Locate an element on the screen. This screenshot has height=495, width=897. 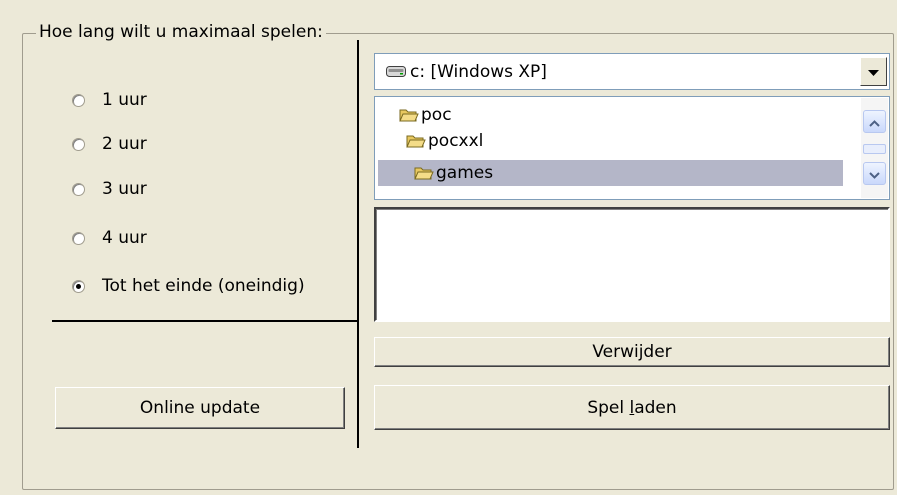
load-game-label: Spel laden is located at coordinates (632, 407).